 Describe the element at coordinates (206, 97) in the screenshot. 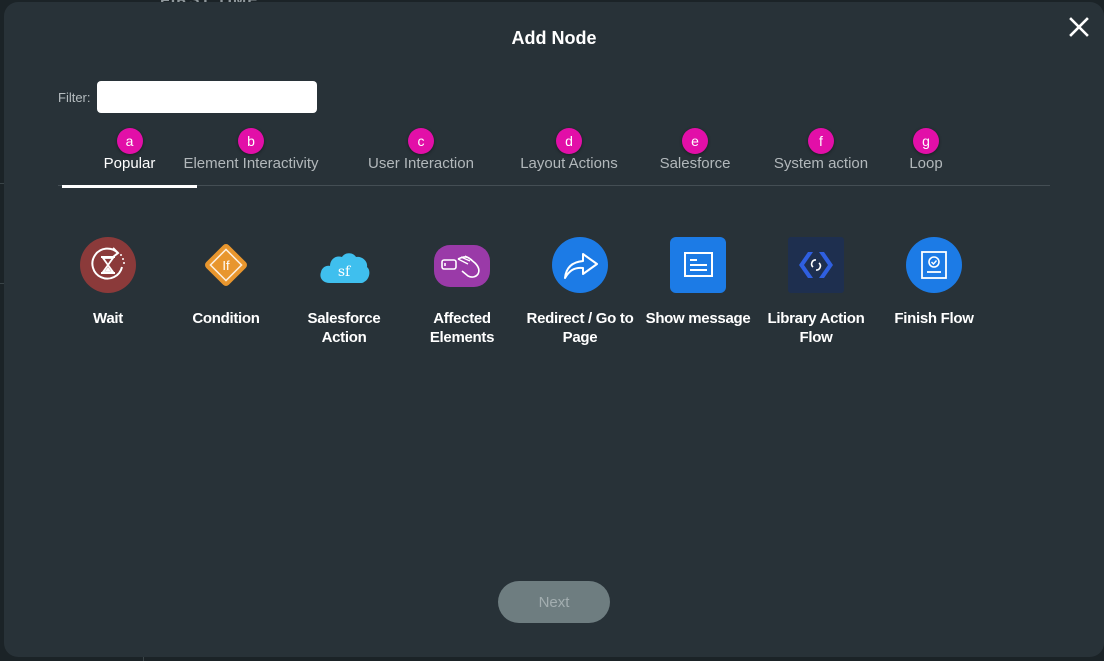

I see `filter-input` at that location.